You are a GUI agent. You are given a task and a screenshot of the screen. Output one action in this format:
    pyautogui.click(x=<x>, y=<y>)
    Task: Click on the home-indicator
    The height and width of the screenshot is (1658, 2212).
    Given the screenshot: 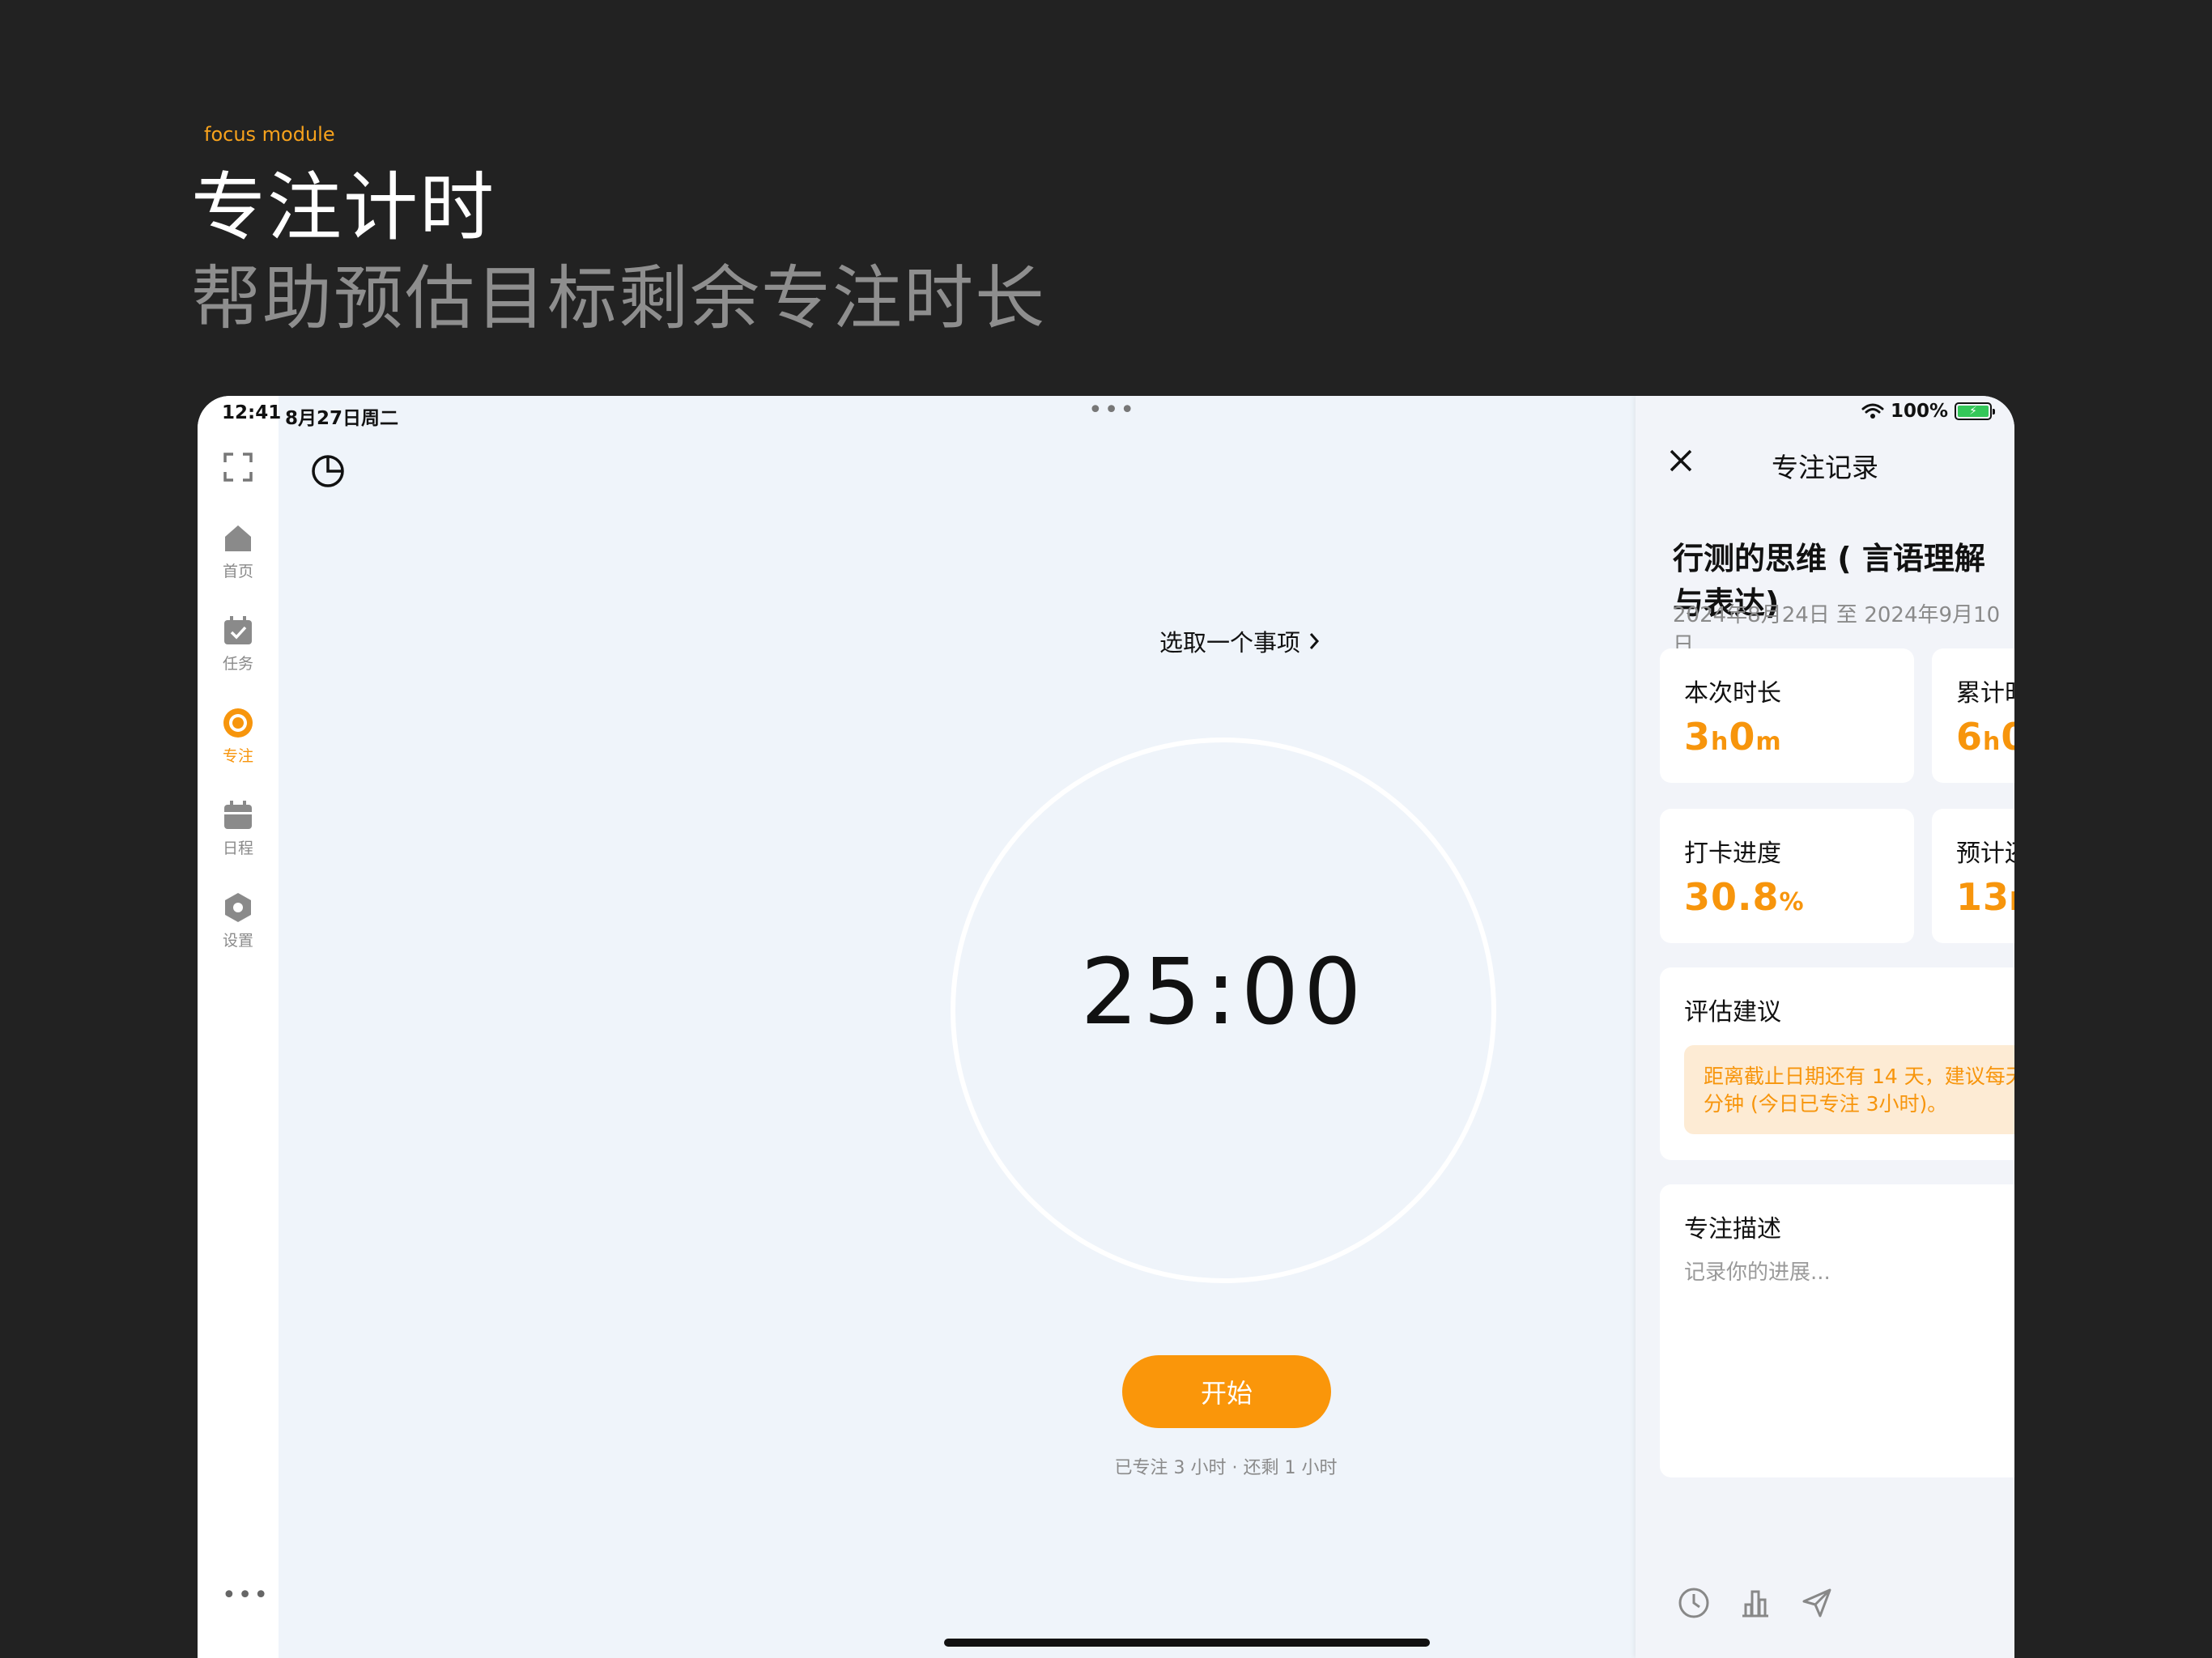 What is the action you would take?
    pyautogui.click(x=1187, y=1643)
    